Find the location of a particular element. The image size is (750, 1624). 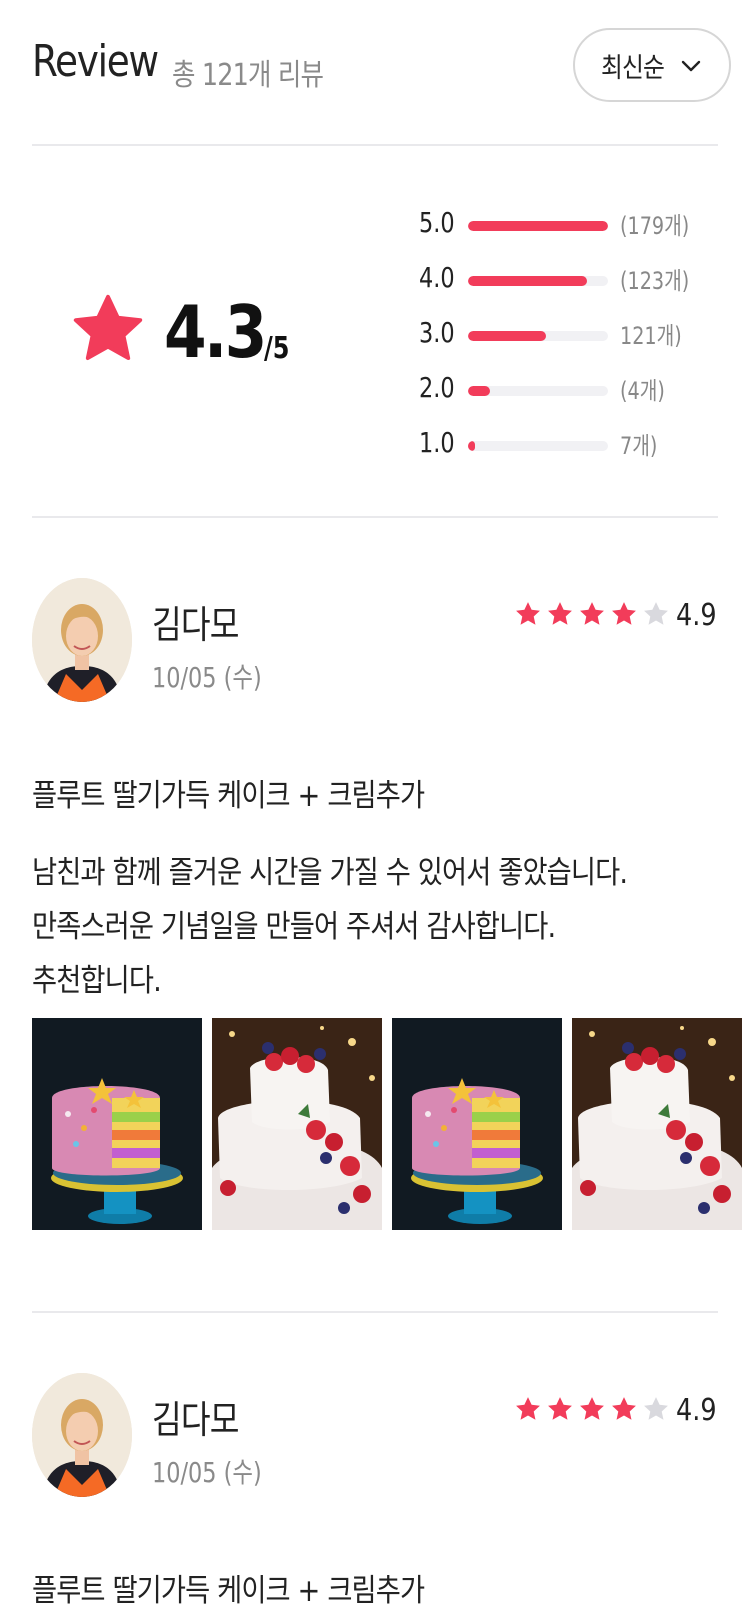

distribution-count: 121개) is located at coordinates (651, 336).